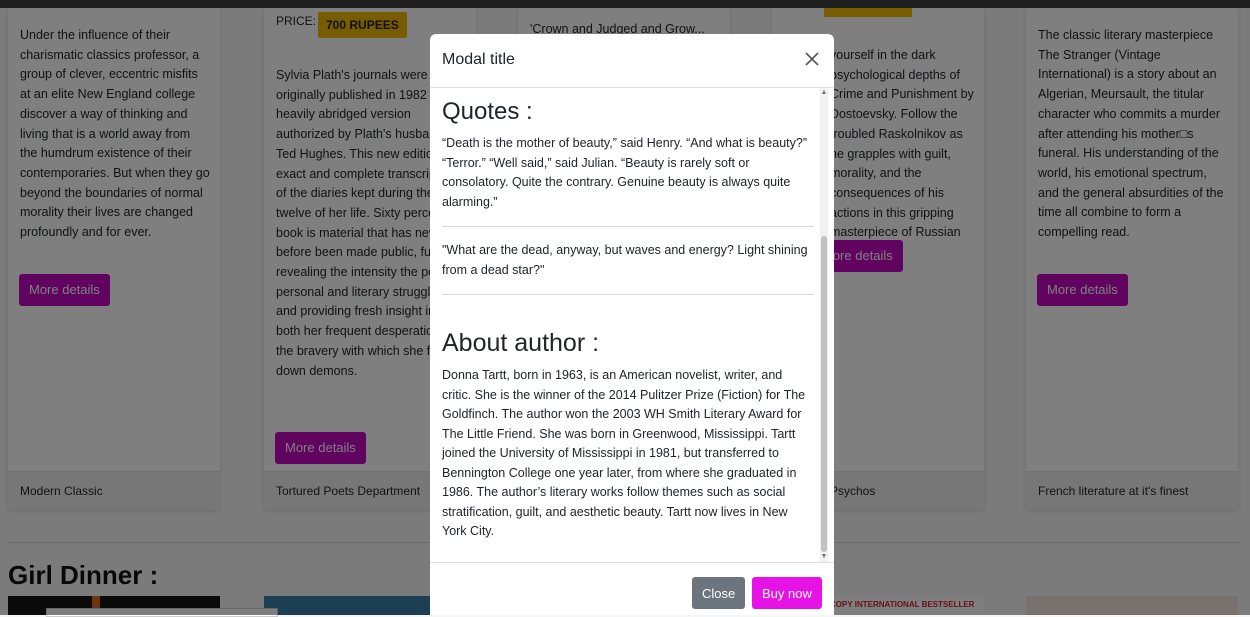 Image resolution: width=1250 pixels, height=617 pixels. I want to click on scroll-up-arrow-icon: ▲, so click(824, 93).